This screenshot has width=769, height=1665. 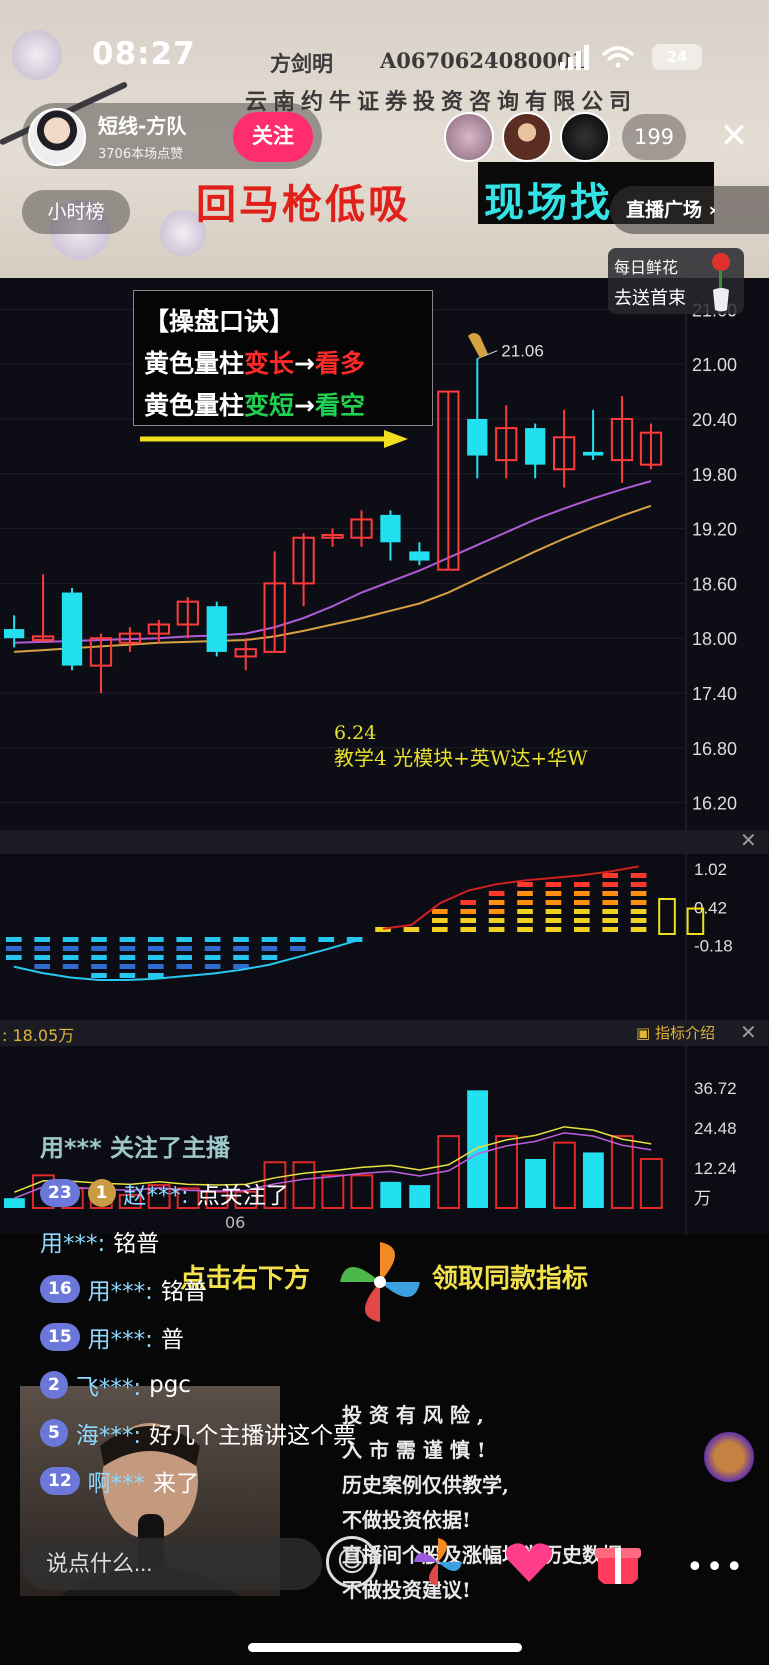 I want to click on analyst-name: 方剑明, so click(x=301, y=63).